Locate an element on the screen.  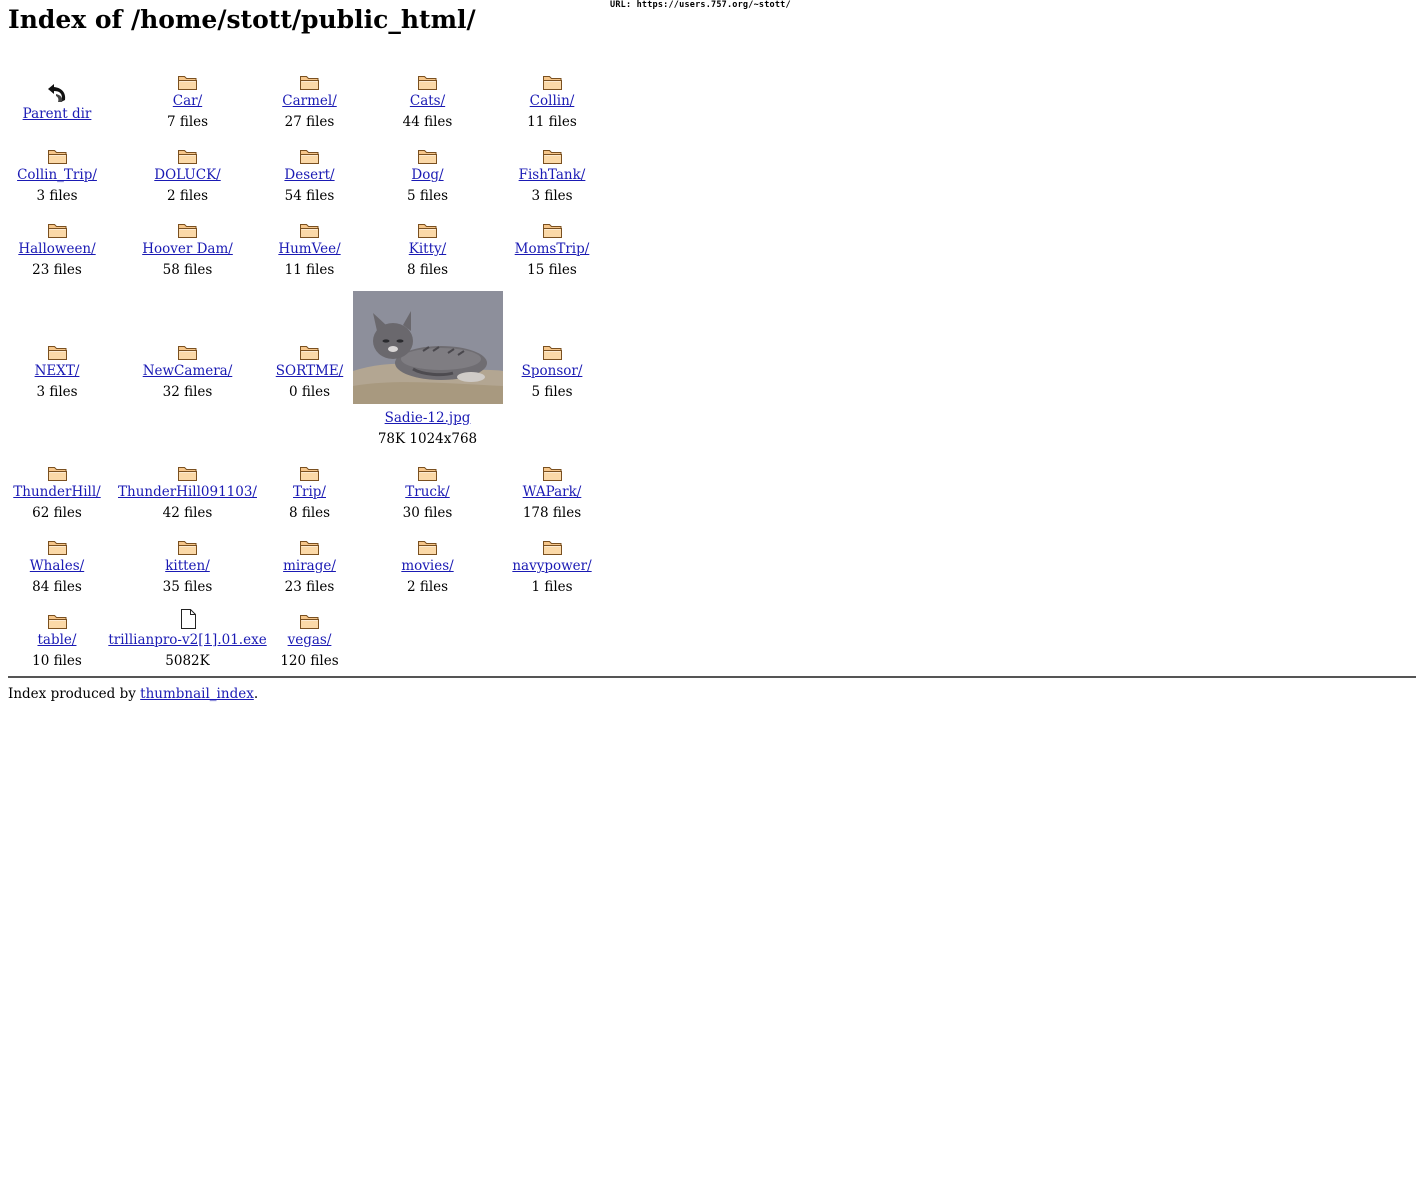
item-info: 1 files is located at coordinates (552, 587).